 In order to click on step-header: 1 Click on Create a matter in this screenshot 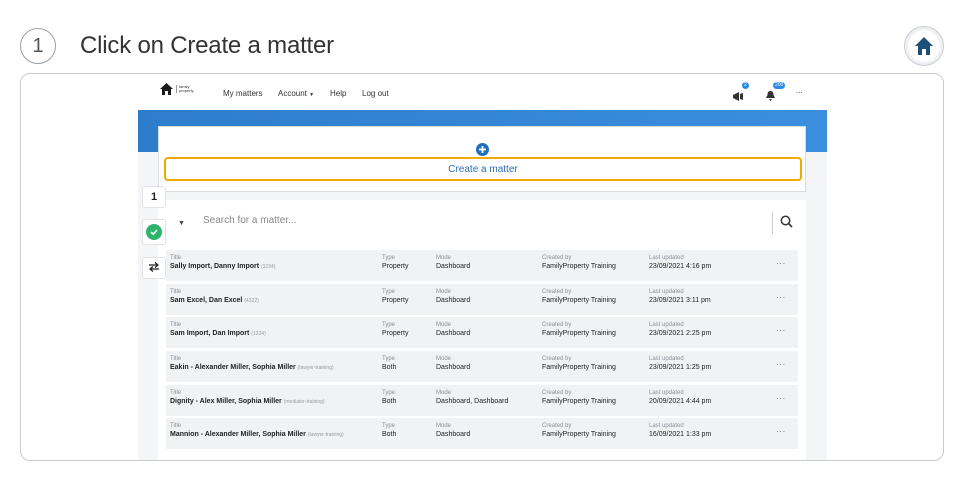, I will do `click(484, 47)`.